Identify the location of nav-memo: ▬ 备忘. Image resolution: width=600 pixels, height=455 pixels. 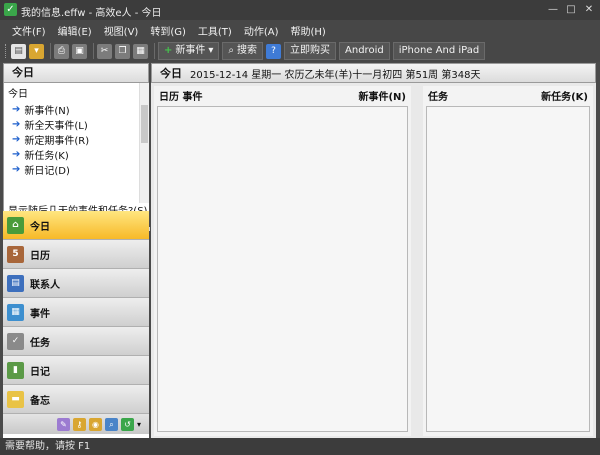
(76, 399).